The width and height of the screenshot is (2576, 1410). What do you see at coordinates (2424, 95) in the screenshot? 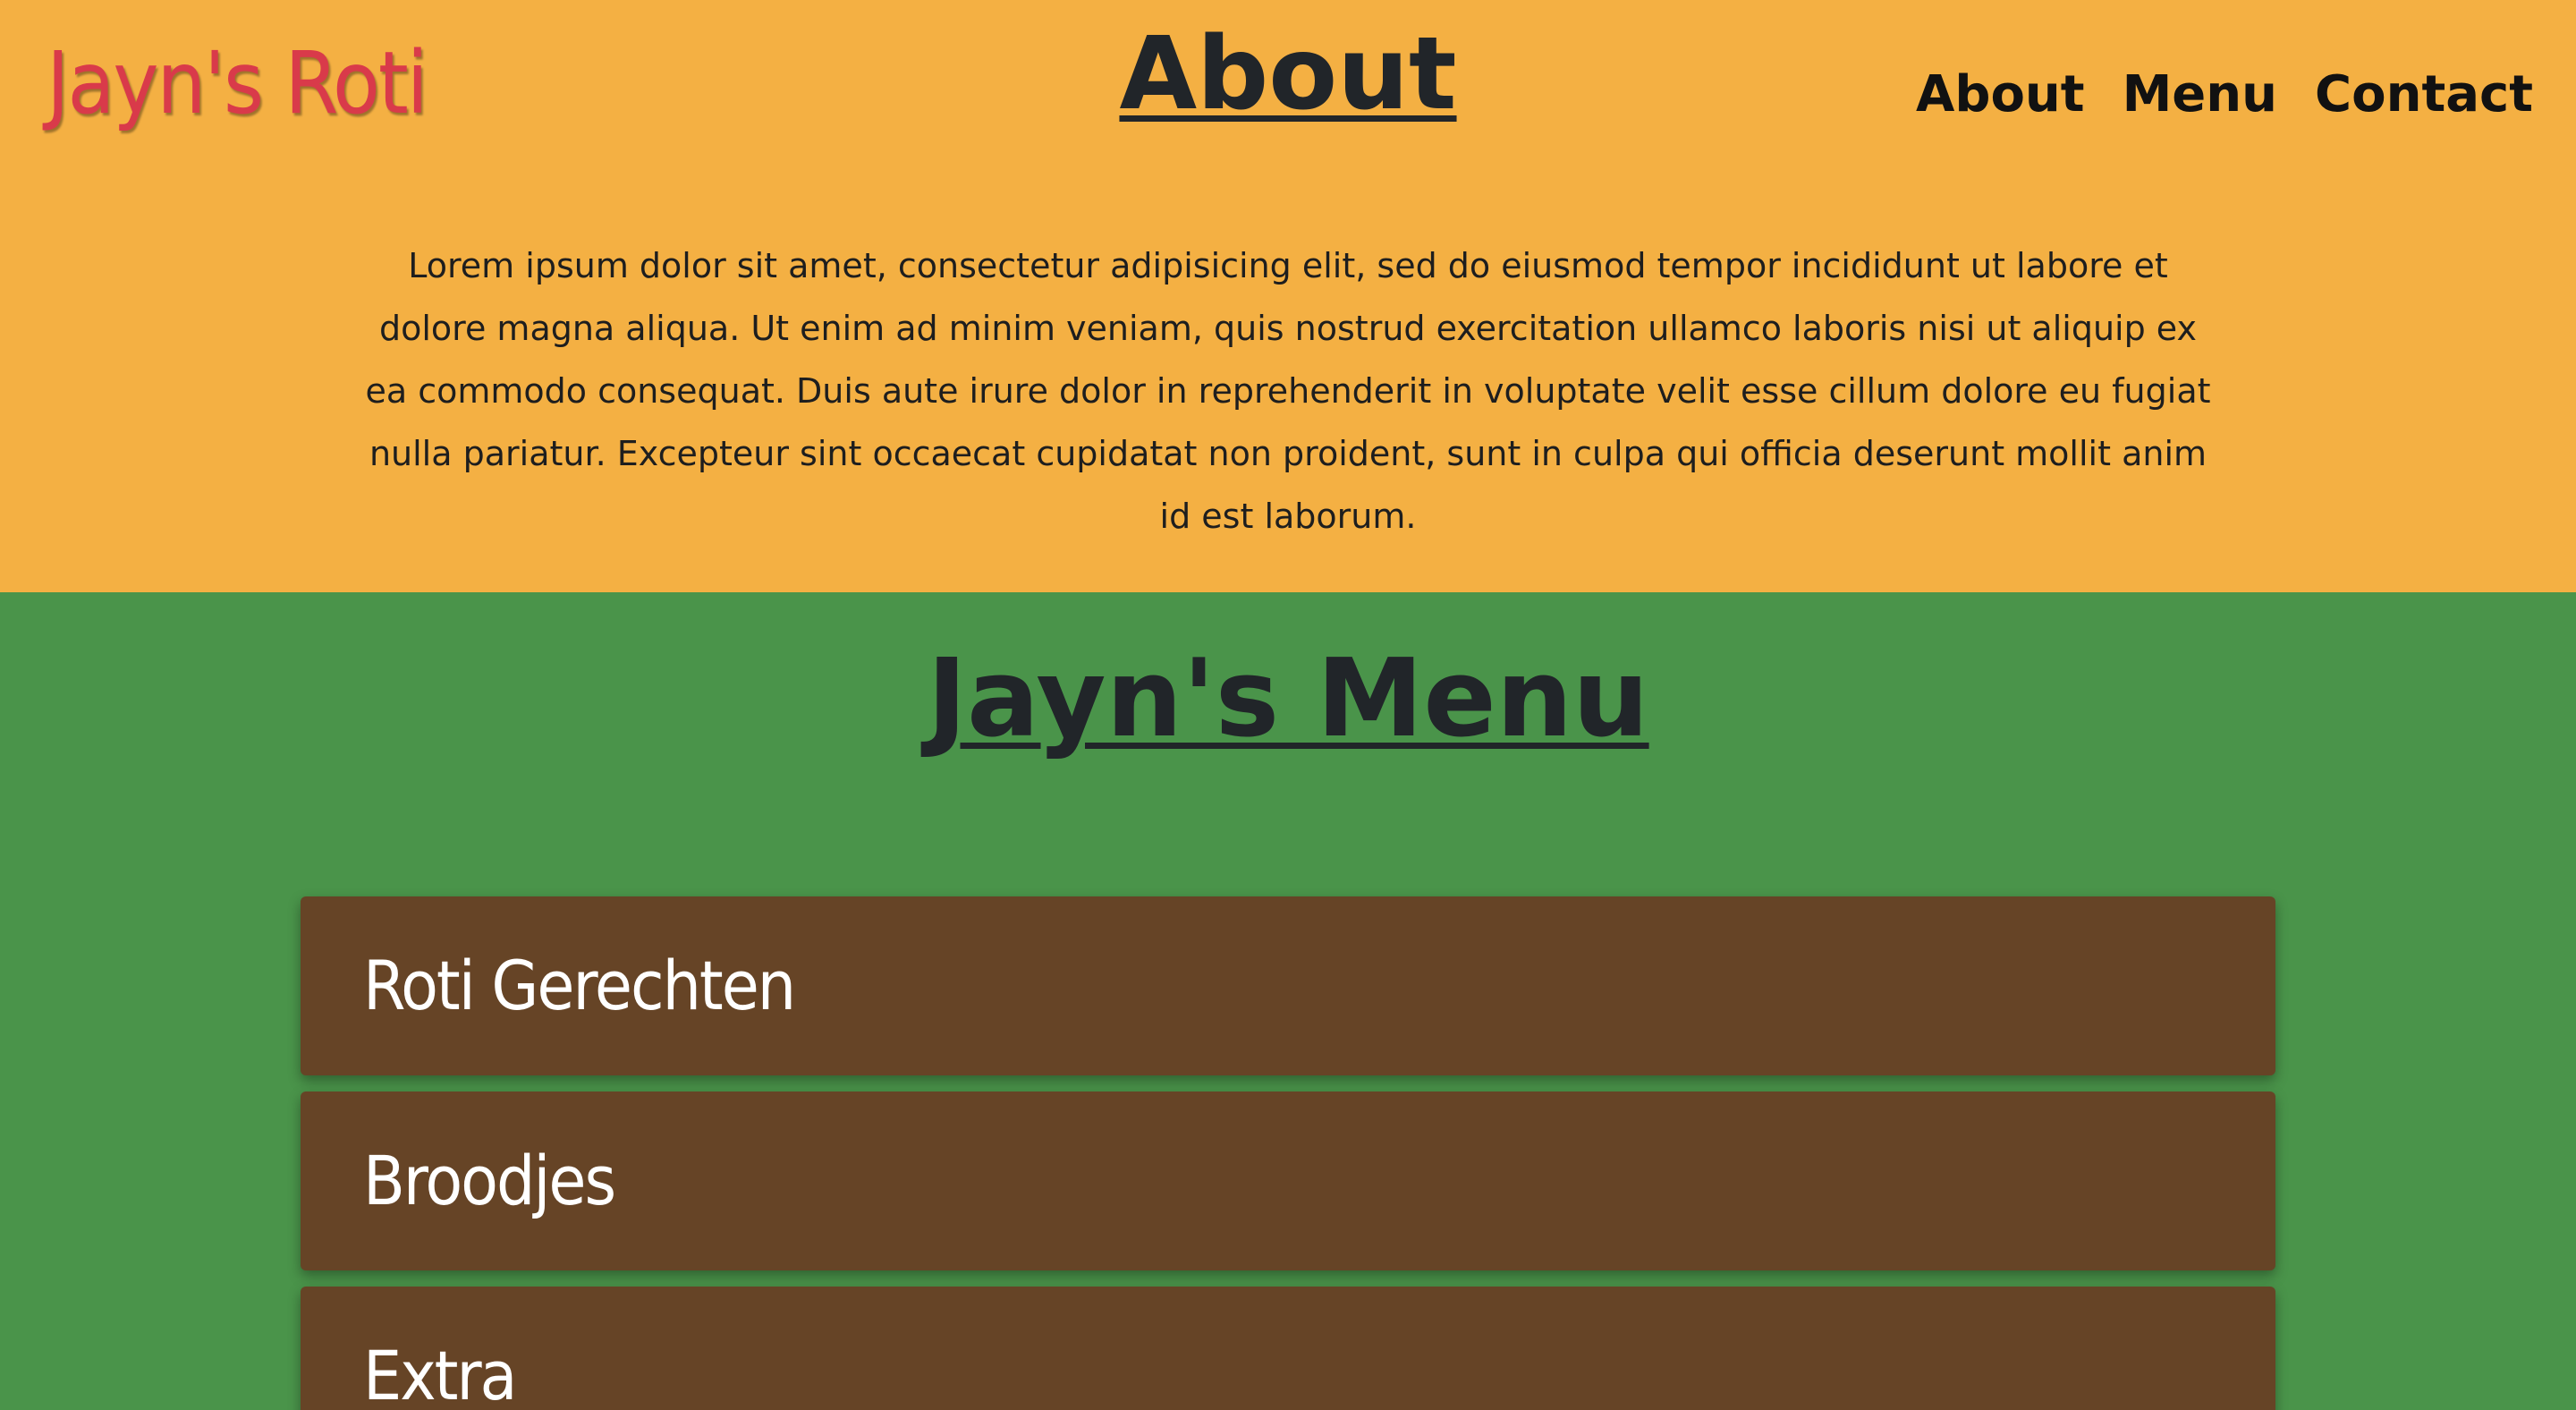
I see `nav-link-contact: Contact` at bounding box center [2424, 95].